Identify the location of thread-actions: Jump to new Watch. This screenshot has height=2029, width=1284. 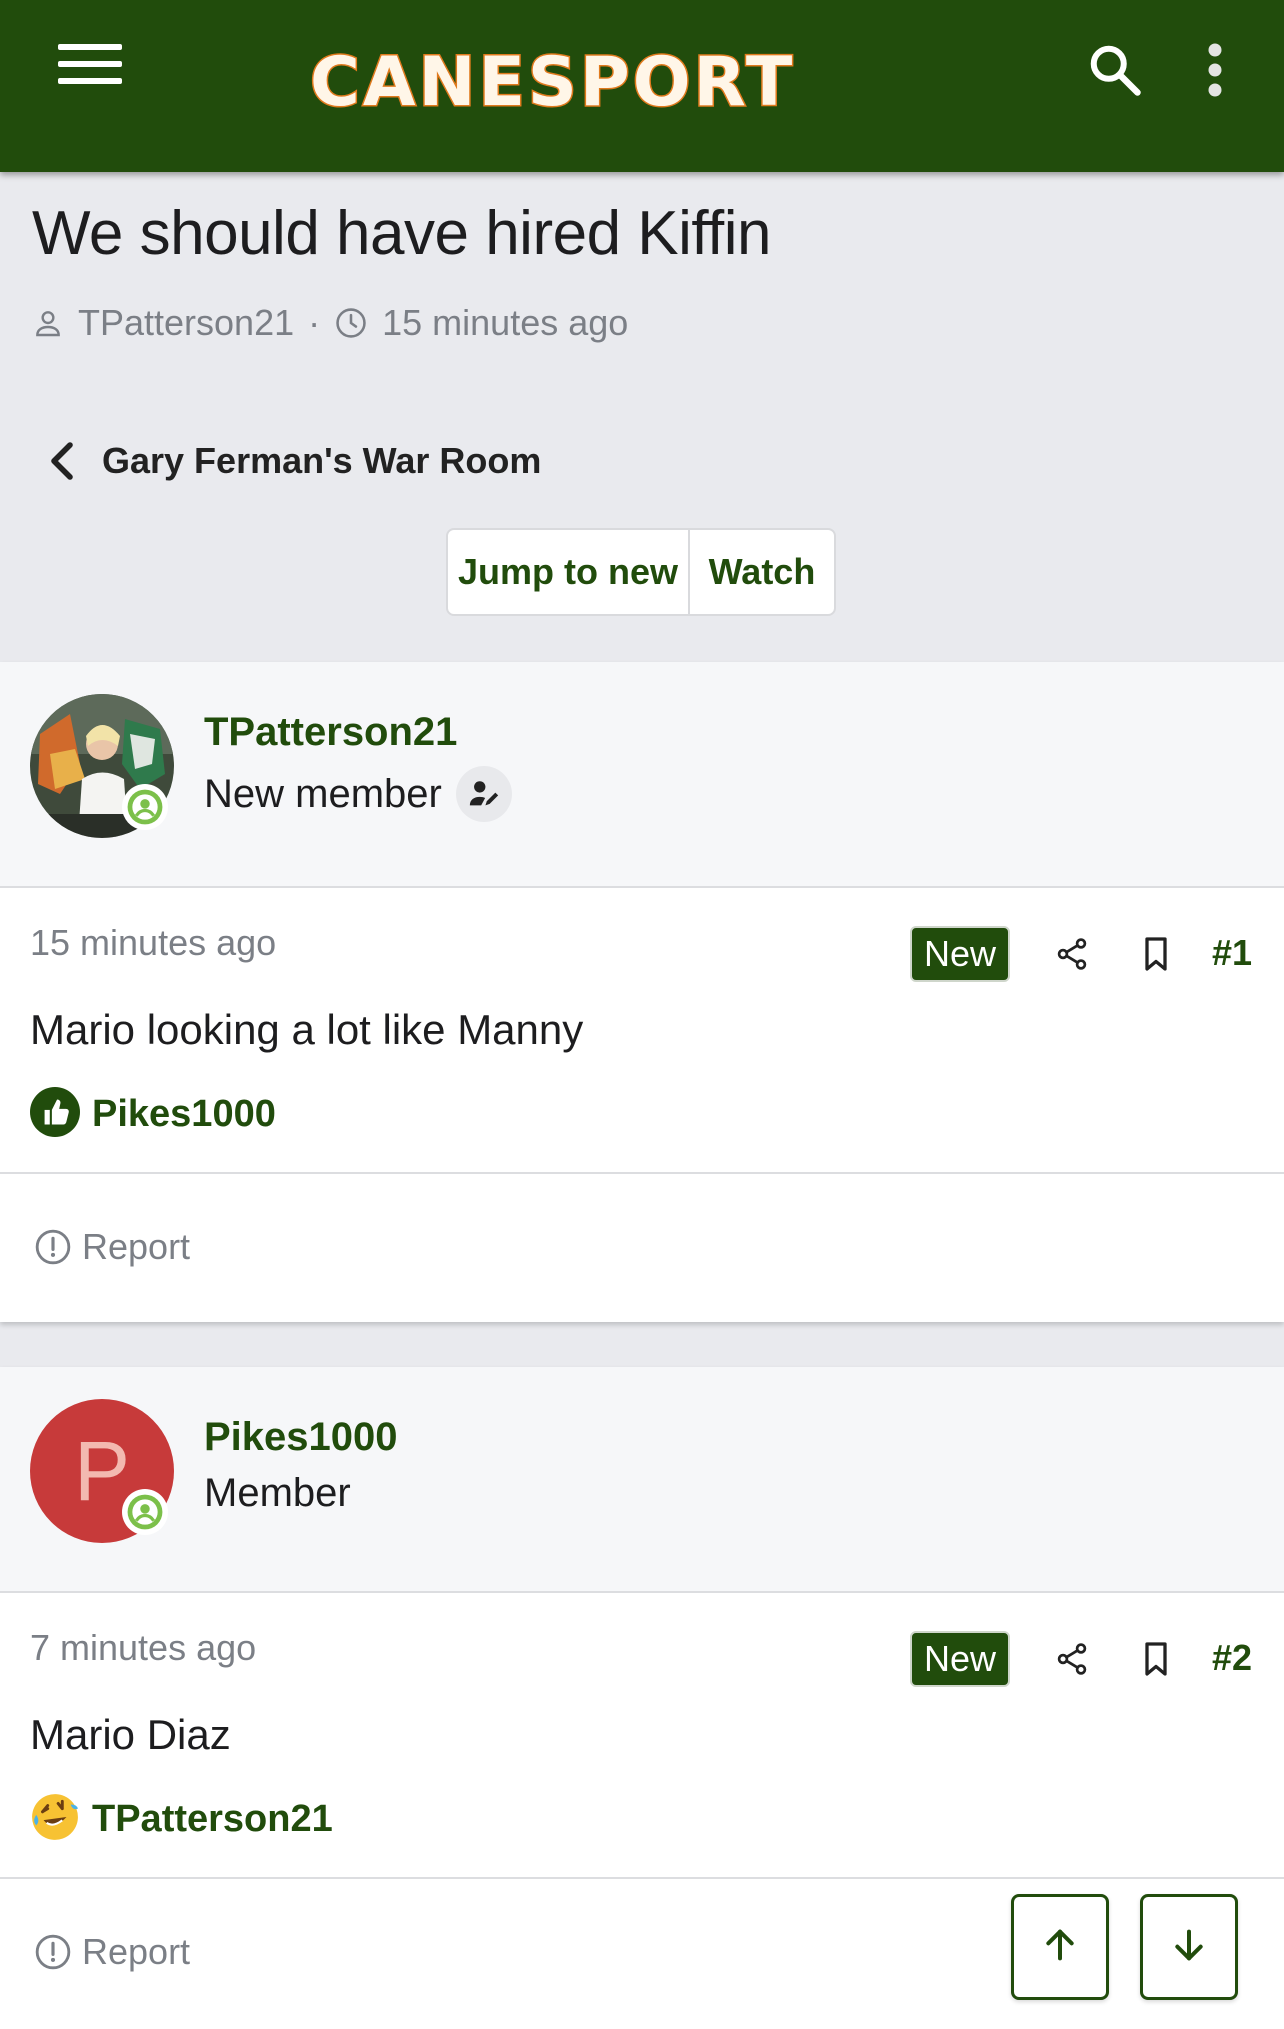
(641, 572).